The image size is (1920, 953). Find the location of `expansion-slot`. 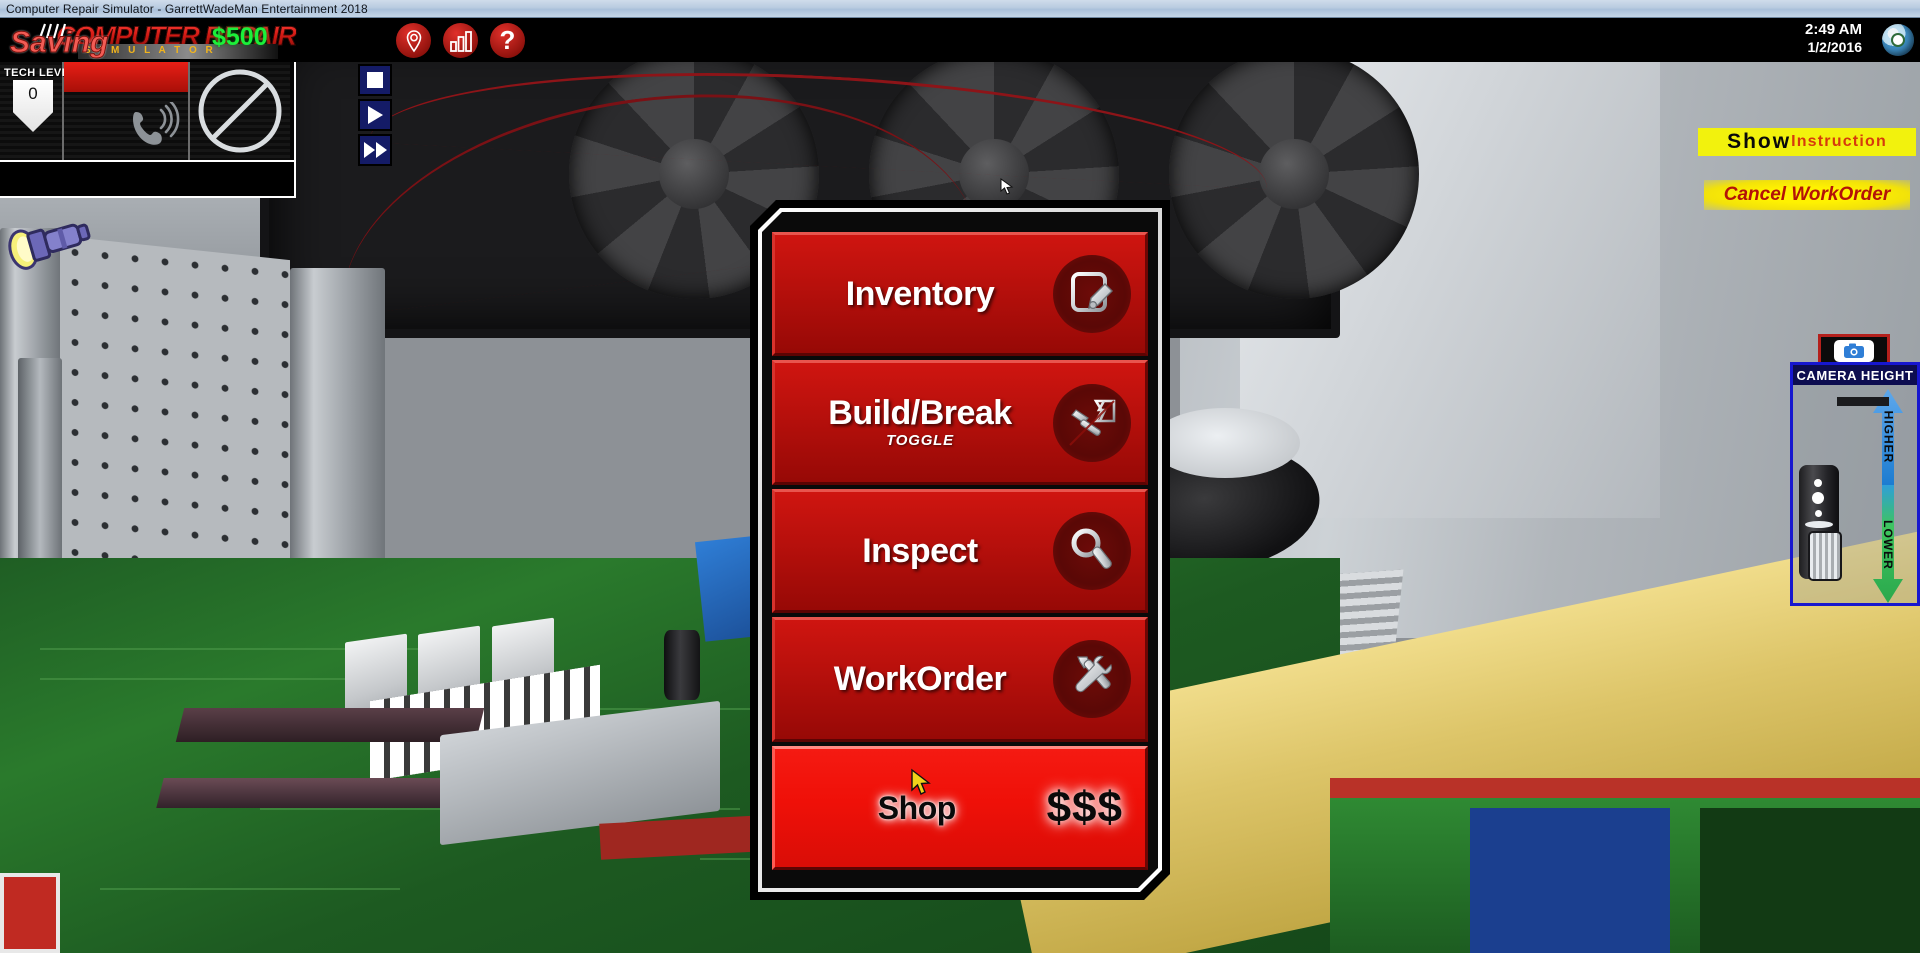

expansion-slot is located at coordinates (330, 725).